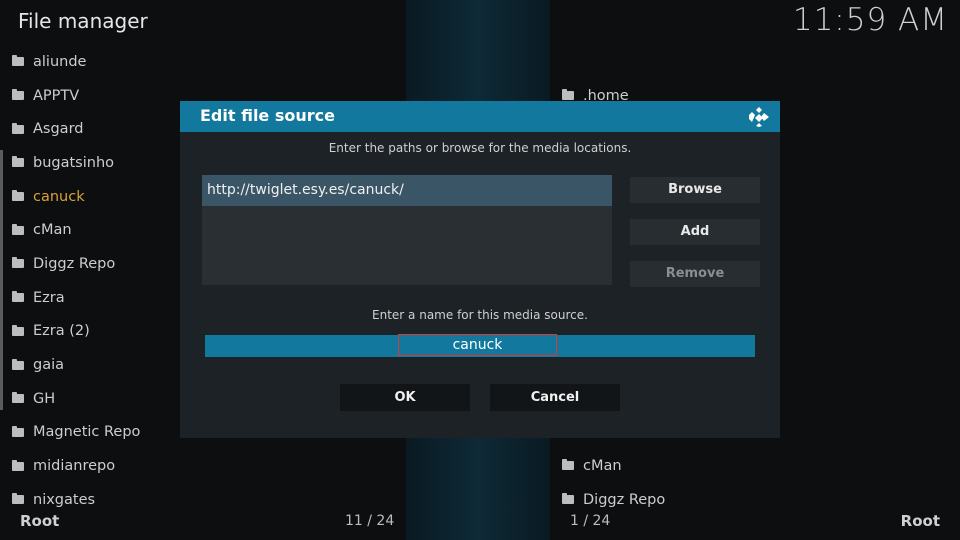 Image resolution: width=960 pixels, height=540 pixels. Describe the element at coordinates (40, 521) in the screenshot. I see `left-root-label: Root` at that location.